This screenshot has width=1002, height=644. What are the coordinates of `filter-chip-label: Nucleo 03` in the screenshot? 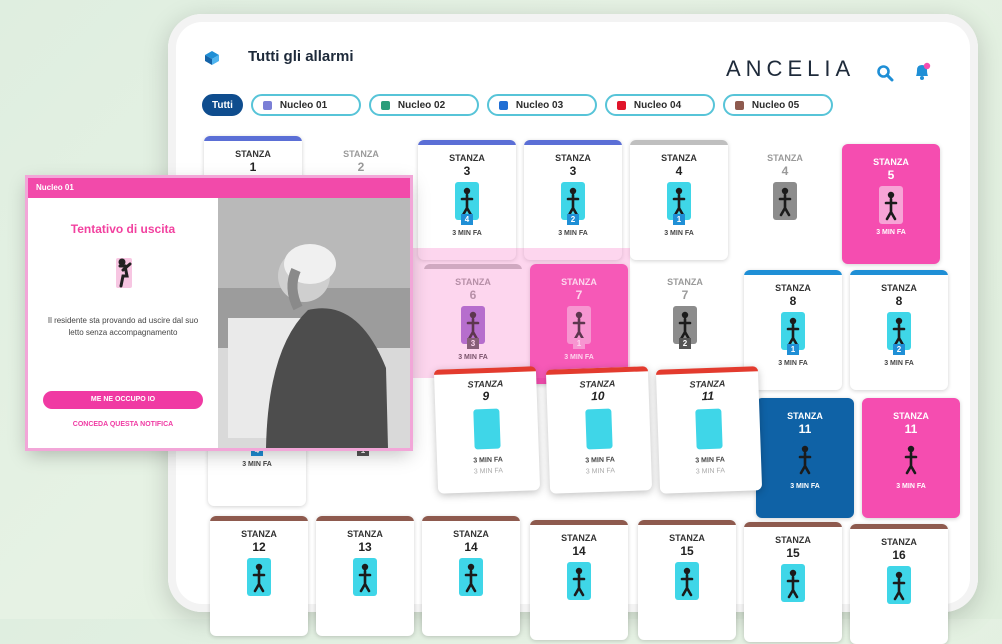 It's located at (539, 105).